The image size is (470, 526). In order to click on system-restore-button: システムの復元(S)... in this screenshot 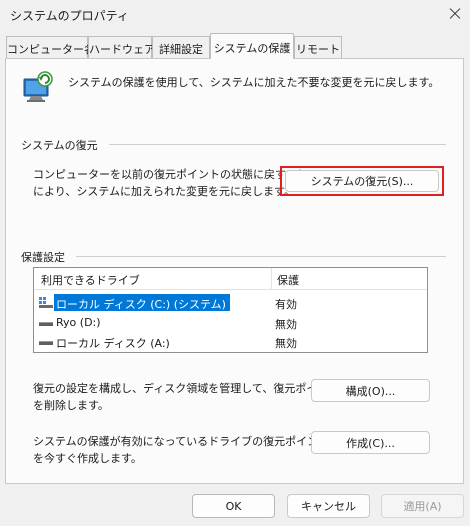, I will do `click(362, 181)`.